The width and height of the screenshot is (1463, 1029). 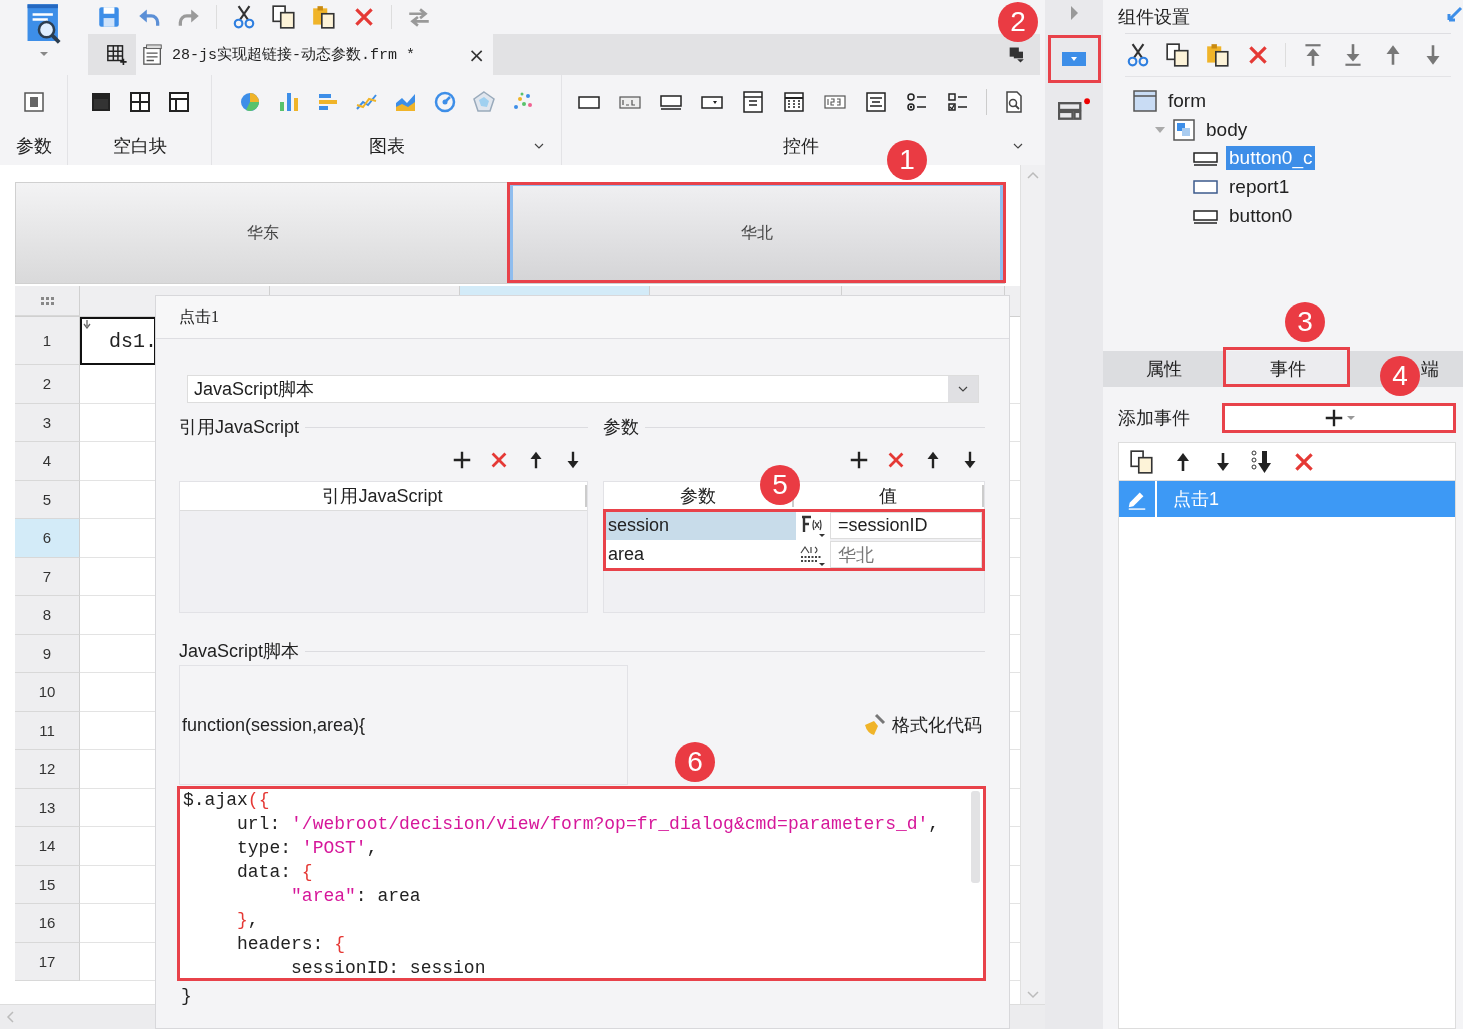 I want to click on group-label: 控件, so click(x=801, y=146).